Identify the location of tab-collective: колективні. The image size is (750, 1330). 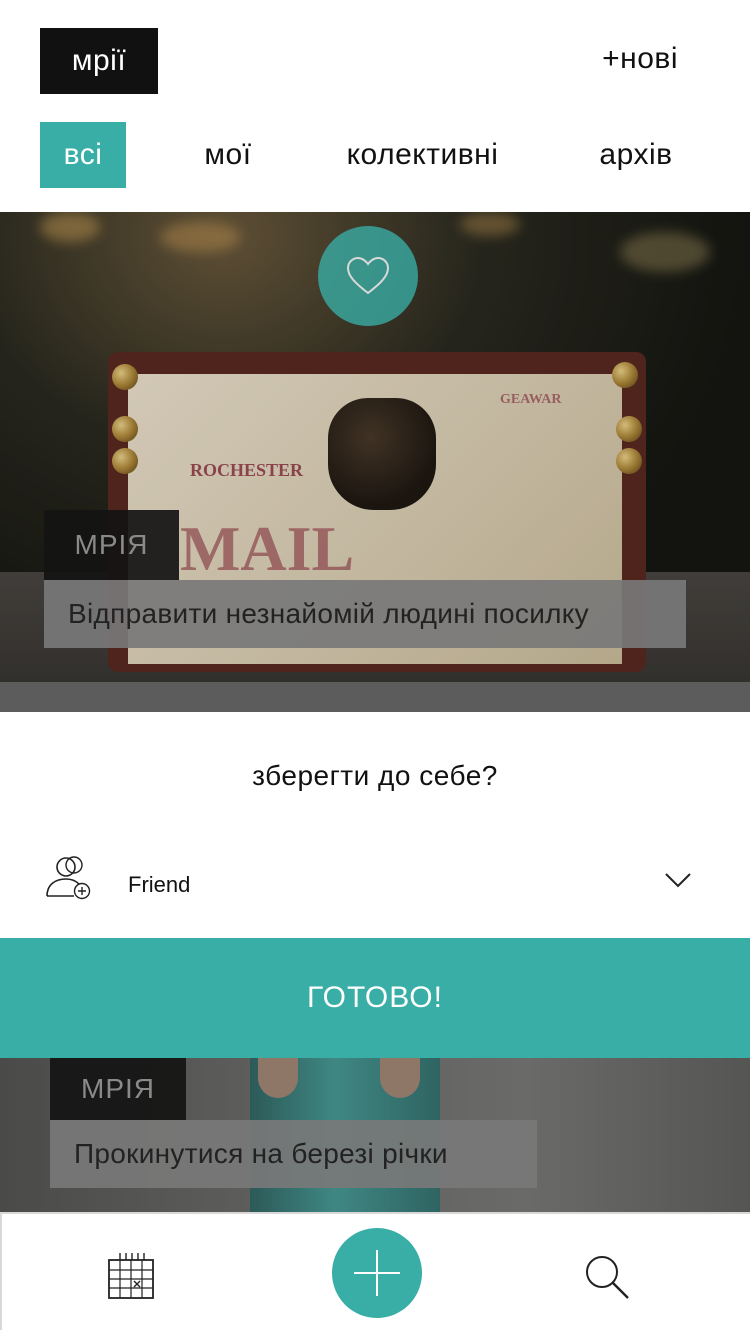
(422, 155).